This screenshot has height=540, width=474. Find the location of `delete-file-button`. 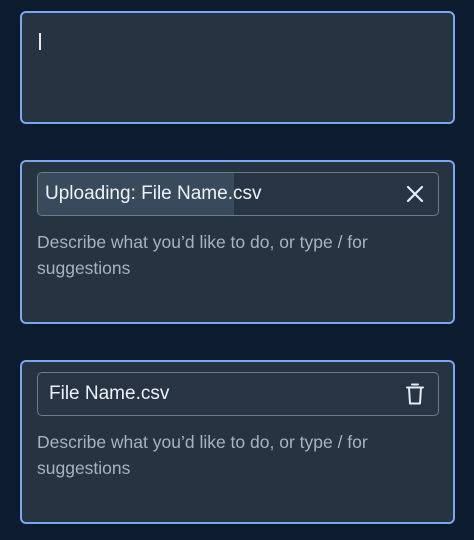

delete-file-button is located at coordinates (415, 394).